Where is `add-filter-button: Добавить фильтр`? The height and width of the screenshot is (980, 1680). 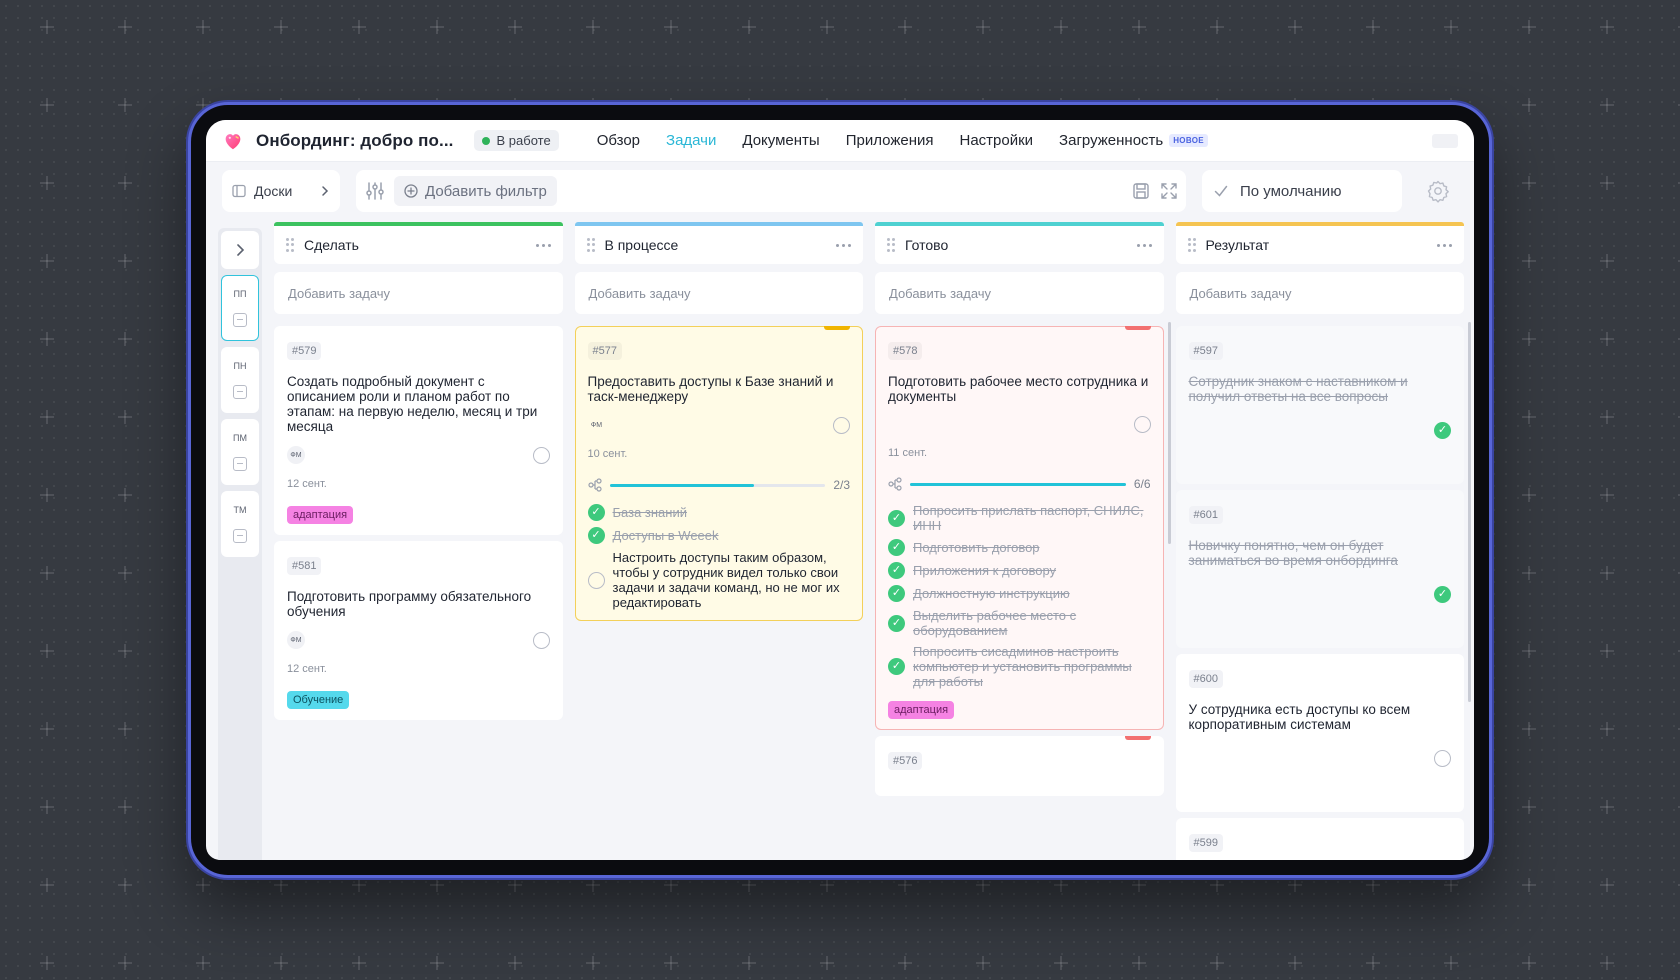 add-filter-button: Добавить фильтр is located at coordinates (475, 191).